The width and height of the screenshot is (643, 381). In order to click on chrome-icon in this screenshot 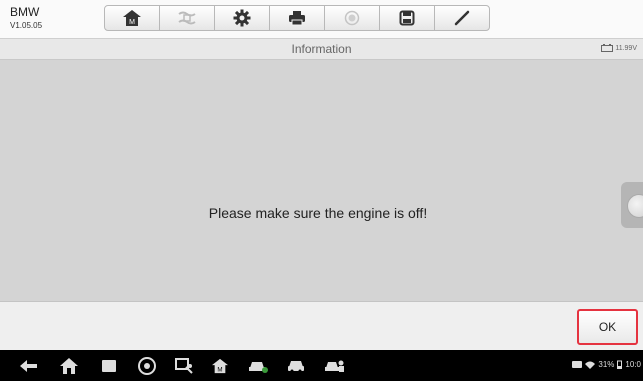, I will do `click(147, 366)`.